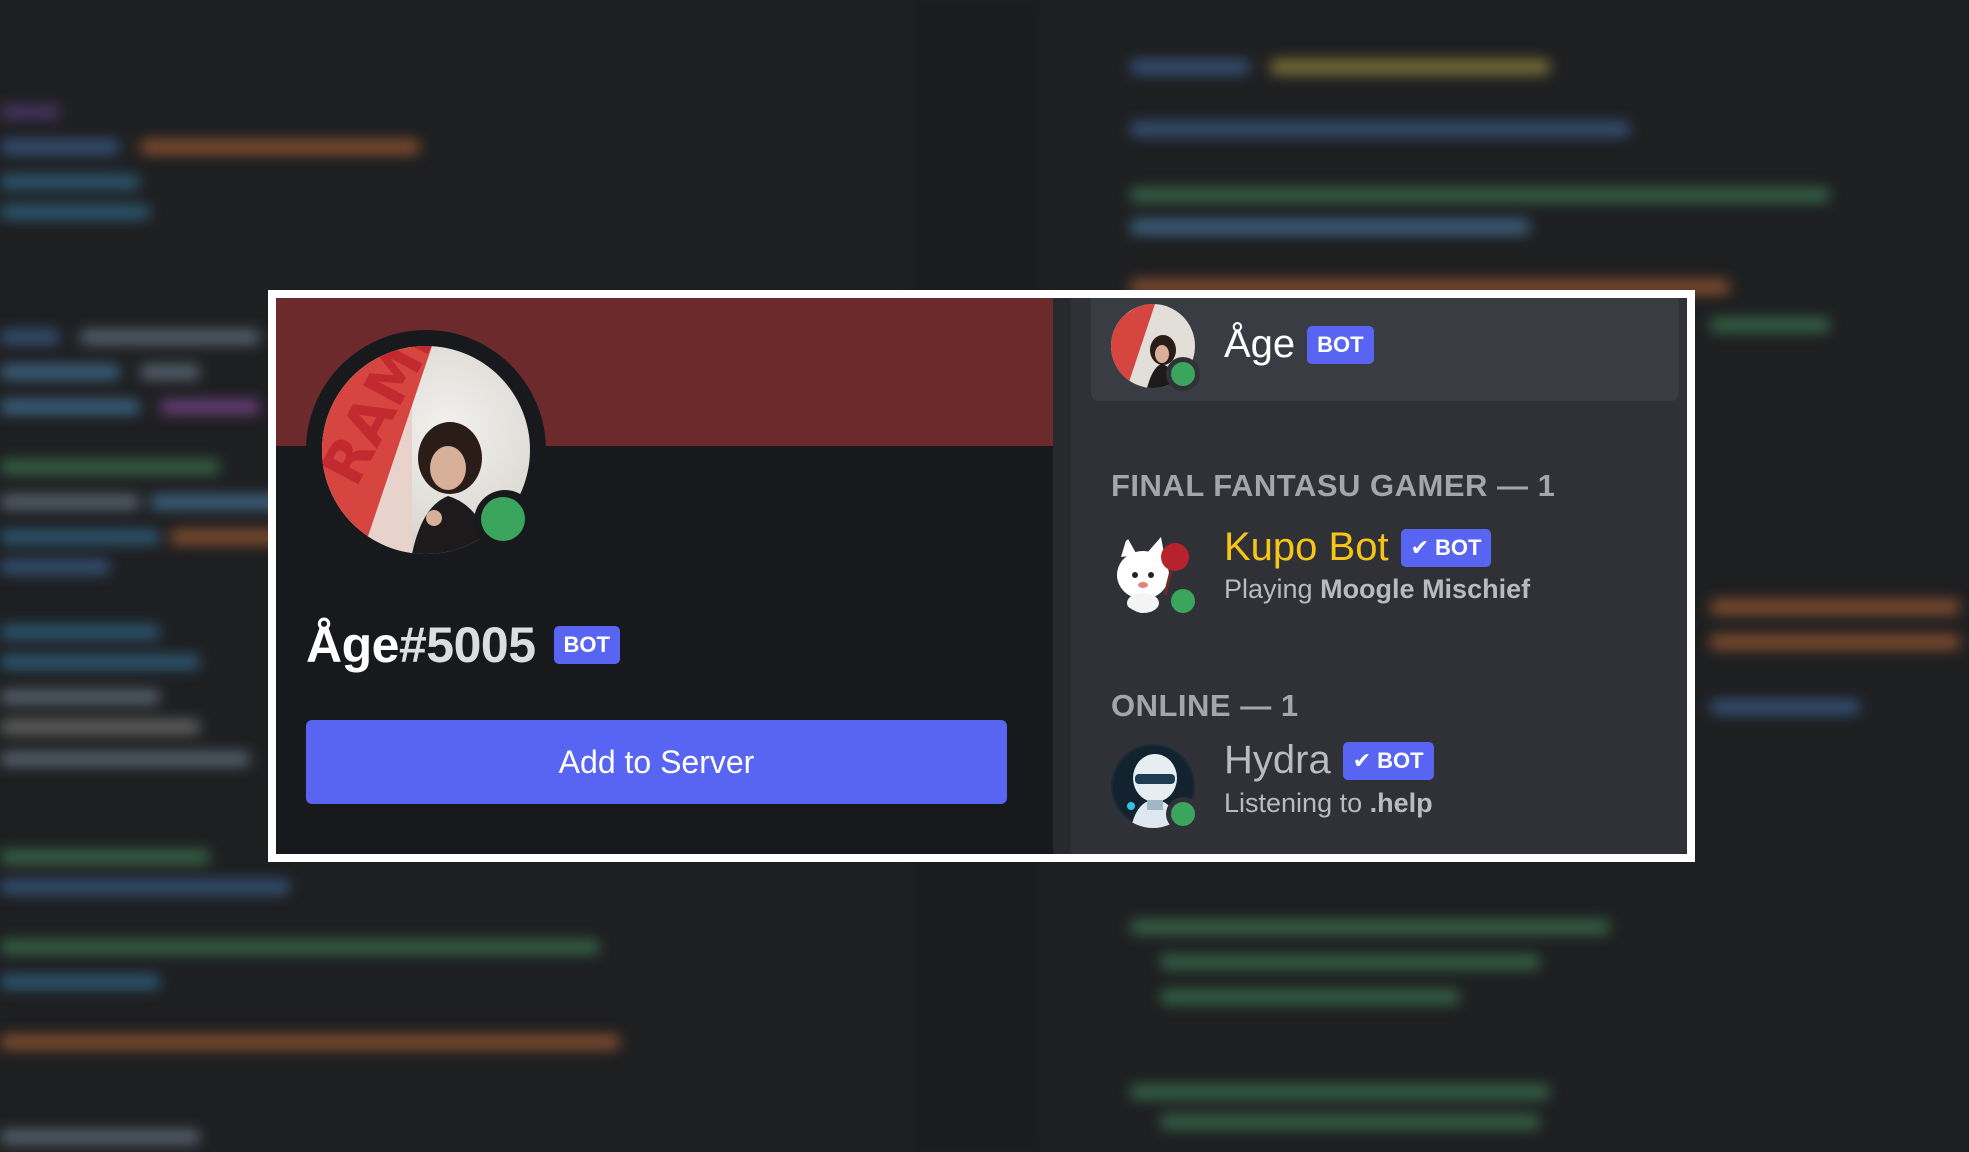 The height and width of the screenshot is (1152, 1969). Describe the element at coordinates (1425, 589) in the screenshot. I see `activity-value: Moogle Mischief` at that location.